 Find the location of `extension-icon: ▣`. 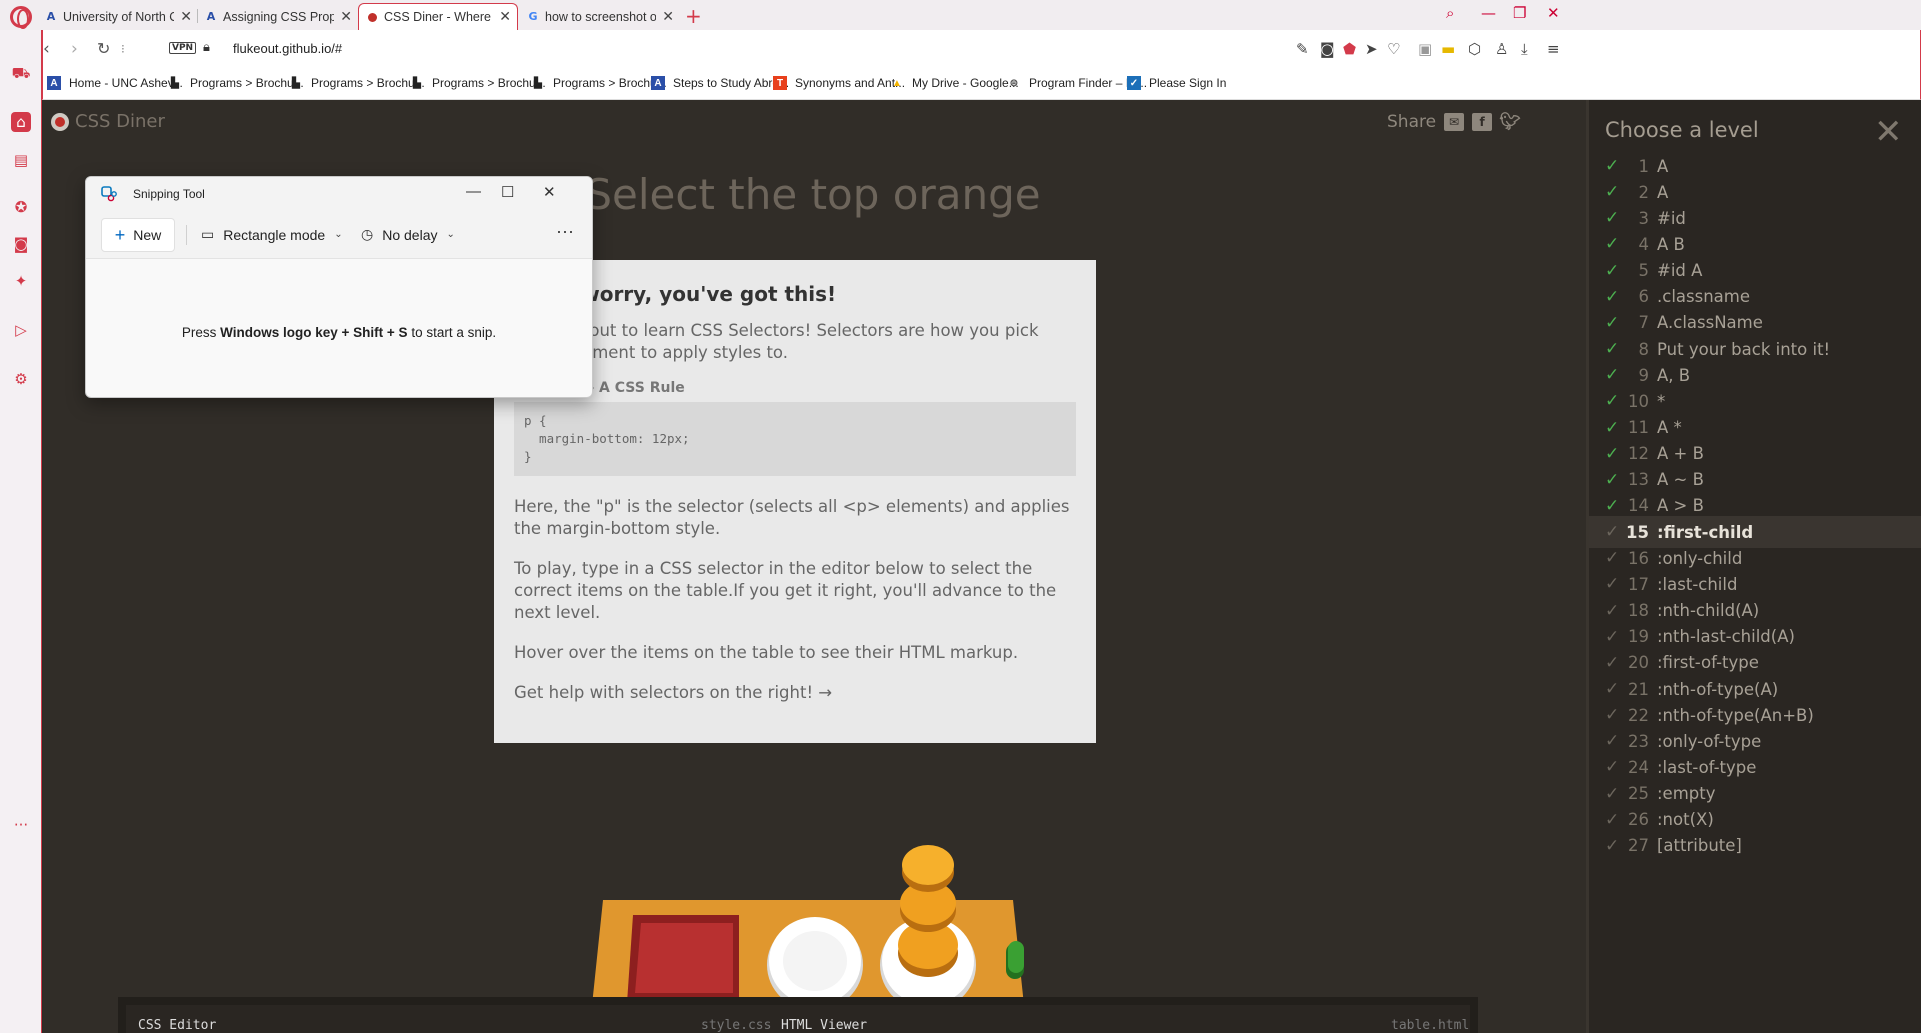

extension-icon: ▣ is located at coordinates (1425, 49).